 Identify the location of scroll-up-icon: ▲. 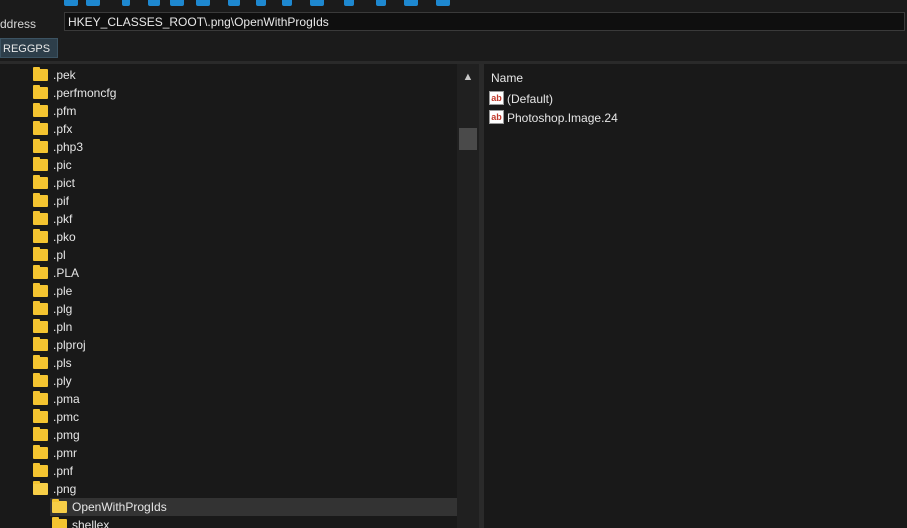
(468, 77).